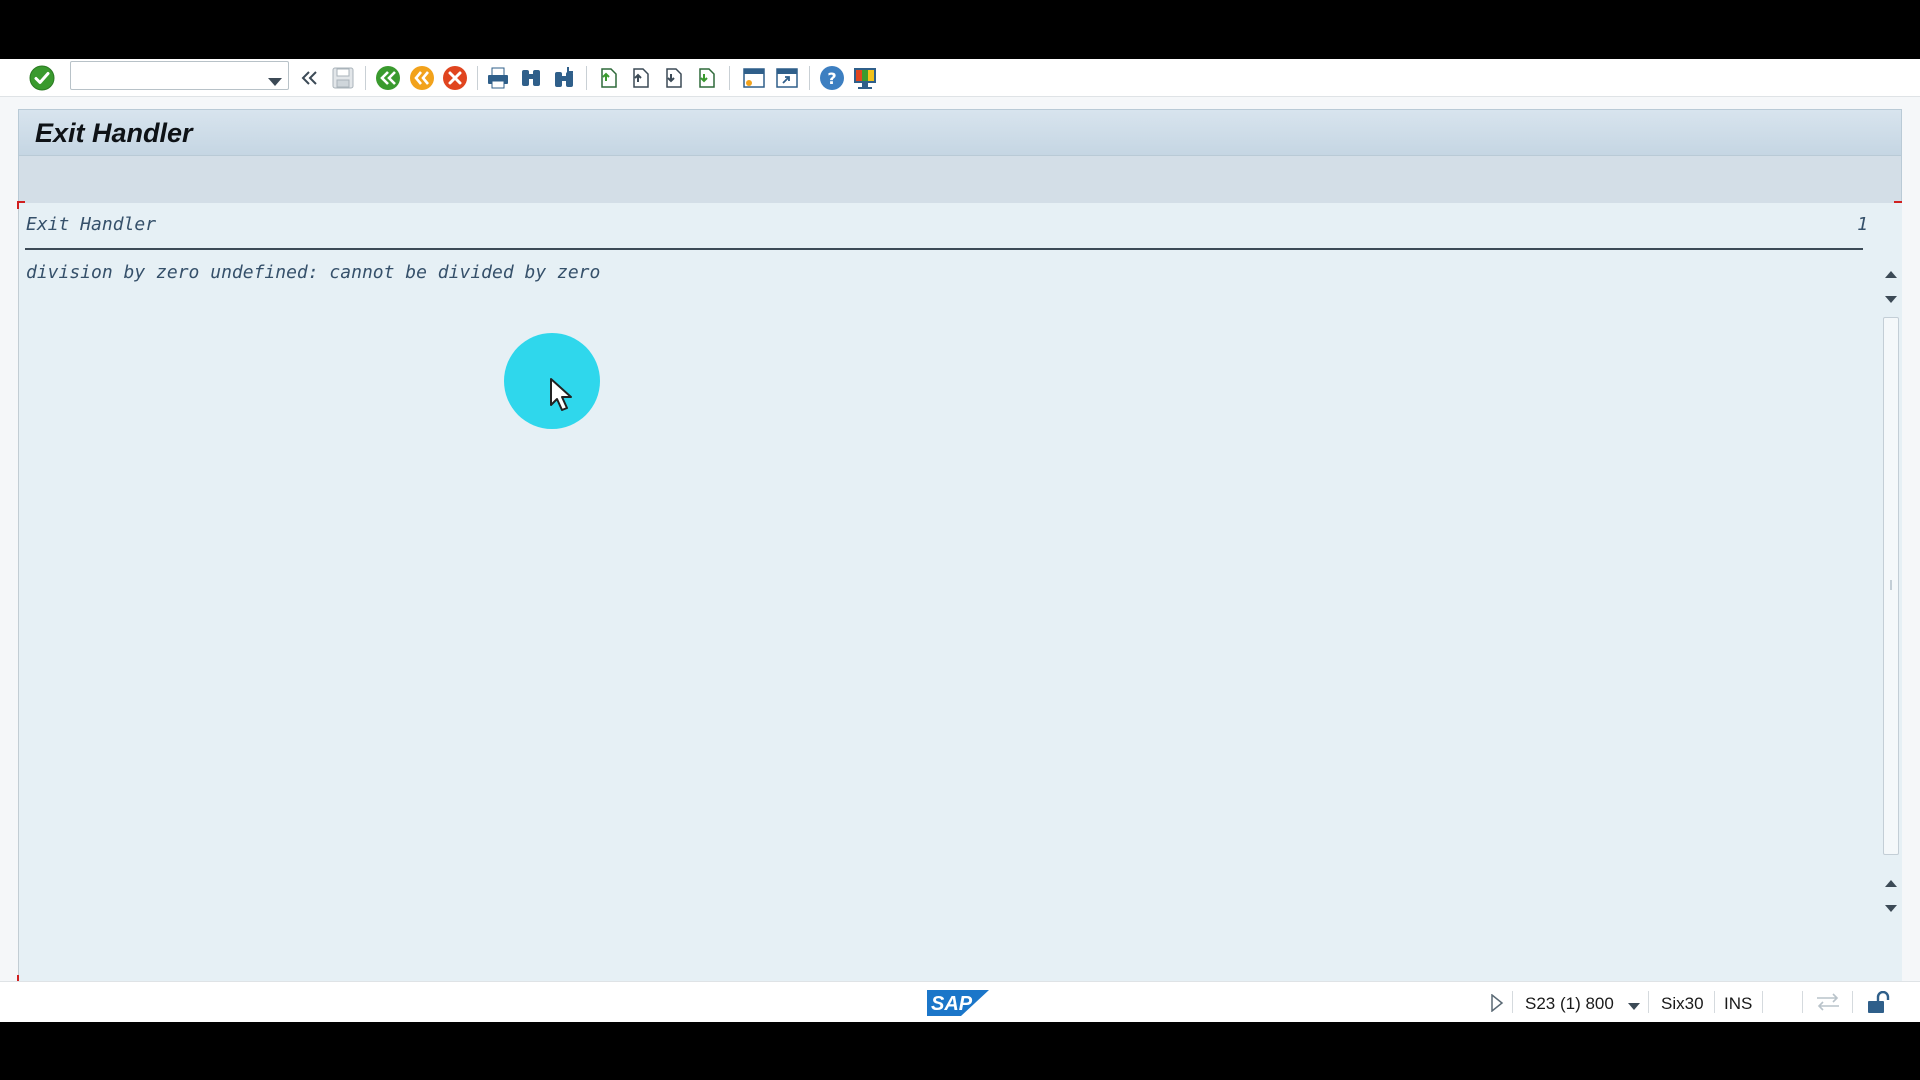 Image resolution: width=1920 pixels, height=1080 pixels. Describe the element at coordinates (640, 78) in the screenshot. I see `previous-page-icon` at that location.